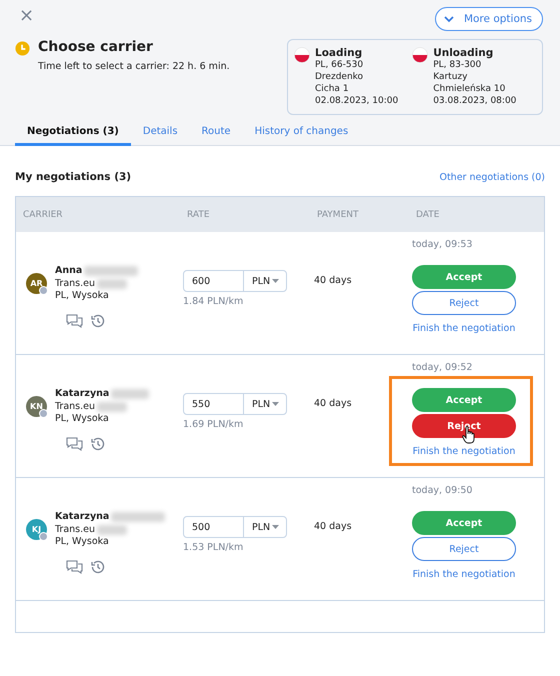 The width and height of the screenshot is (560, 676). I want to click on offer-date: today, 09:53, so click(442, 244).